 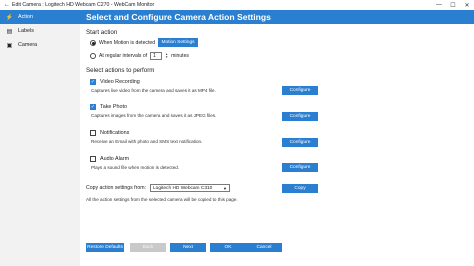 I want to click on copy-source-value: Logitech HD Webcam C310, so click(x=182, y=188).